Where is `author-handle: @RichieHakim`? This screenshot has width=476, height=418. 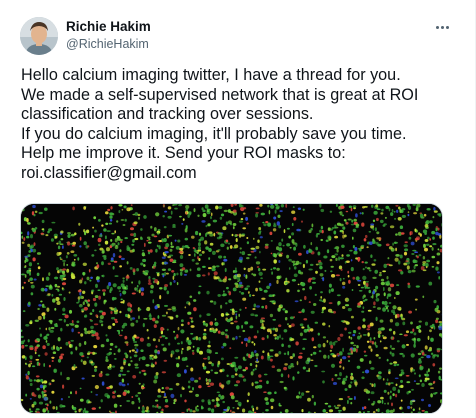
author-handle: @RichieHakim is located at coordinates (108, 44).